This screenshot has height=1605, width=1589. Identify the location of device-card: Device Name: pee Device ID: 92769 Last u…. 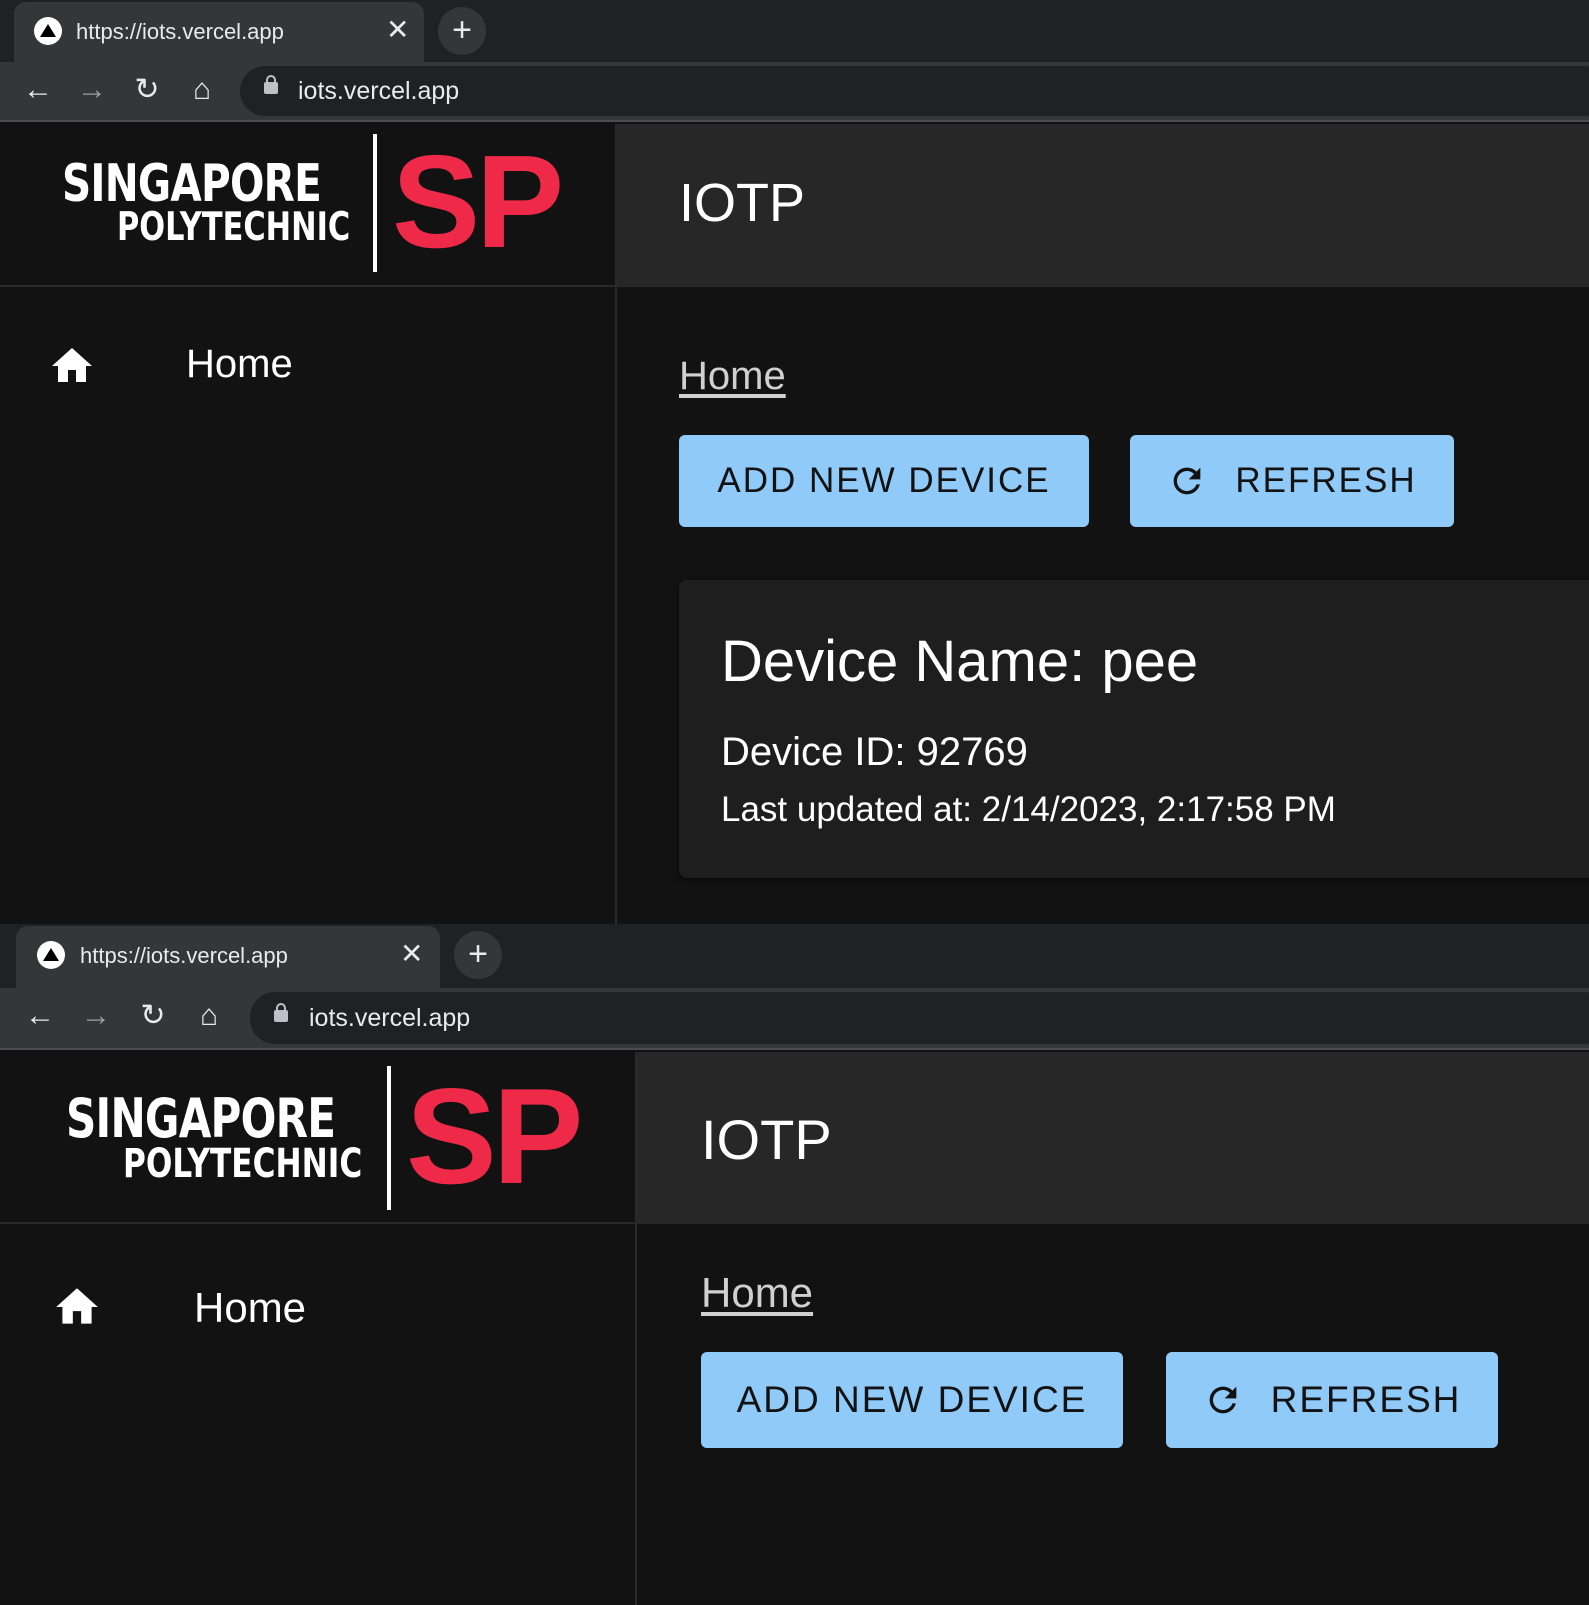
(1134, 729).